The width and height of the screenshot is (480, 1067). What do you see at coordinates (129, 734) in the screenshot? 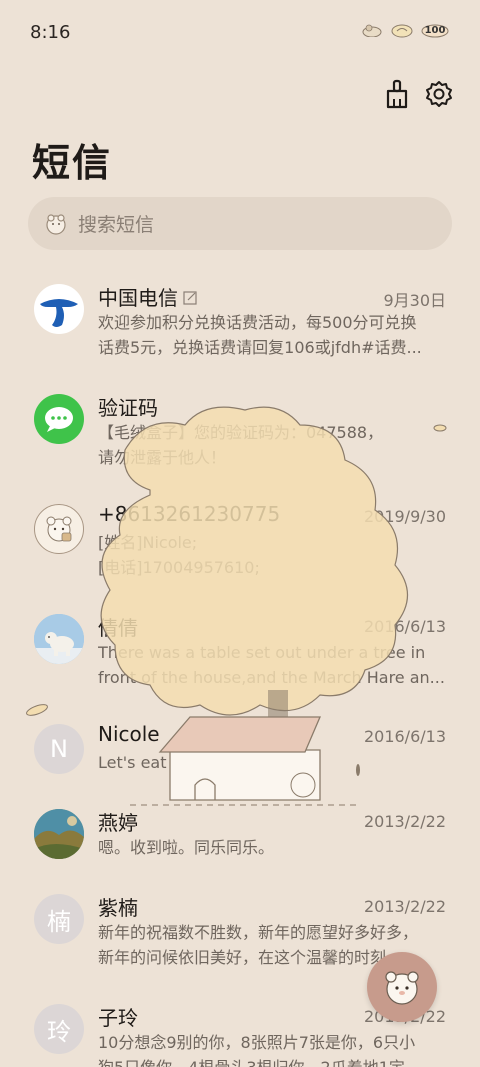
I see `conversation-name: Nicole` at bounding box center [129, 734].